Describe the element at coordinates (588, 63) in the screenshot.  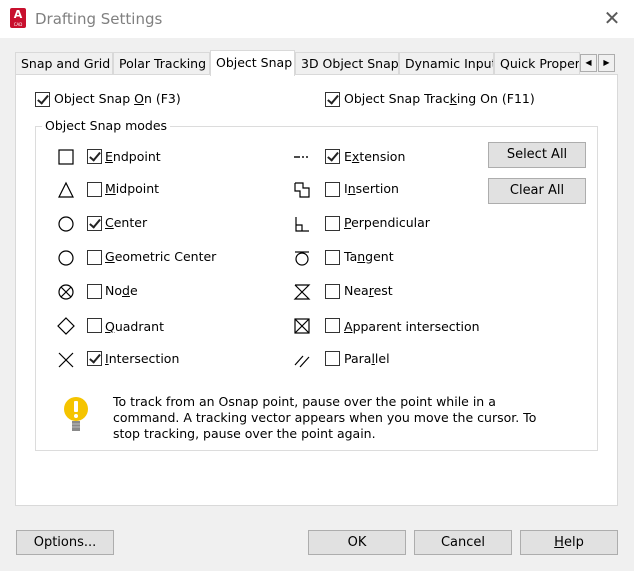
I see `tab-scroll-left-icon: ◀` at that location.